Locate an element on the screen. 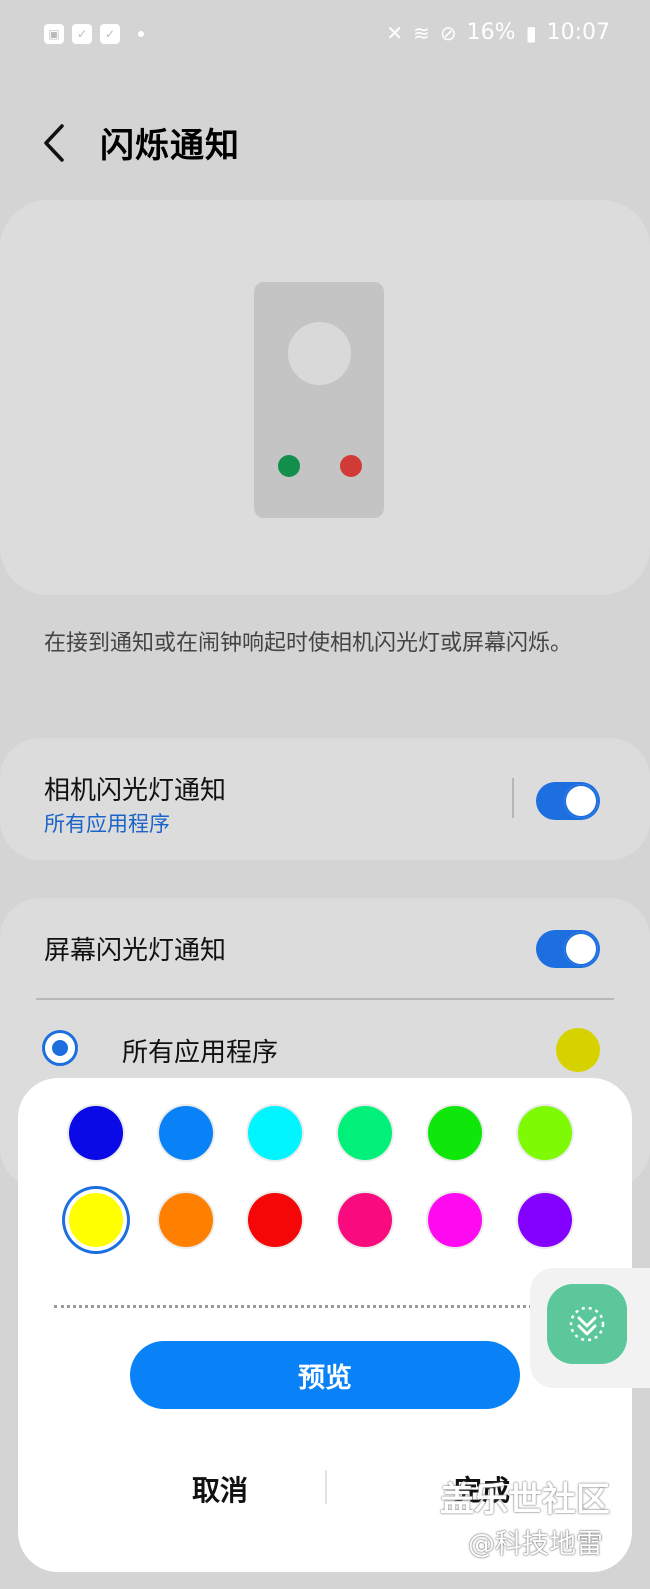 This screenshot has height=1589, width=650. phone-illustration is located at coordinates (319, 400).